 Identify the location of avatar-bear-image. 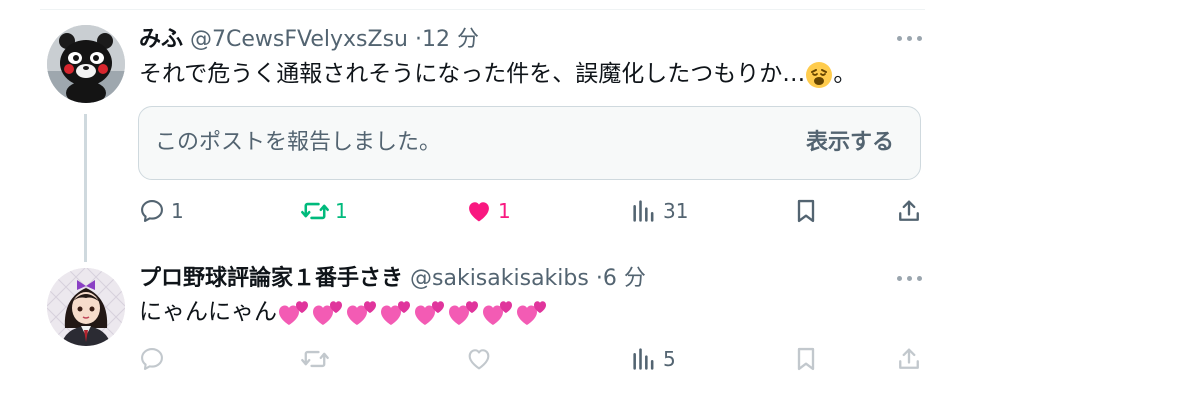
(86, 64).